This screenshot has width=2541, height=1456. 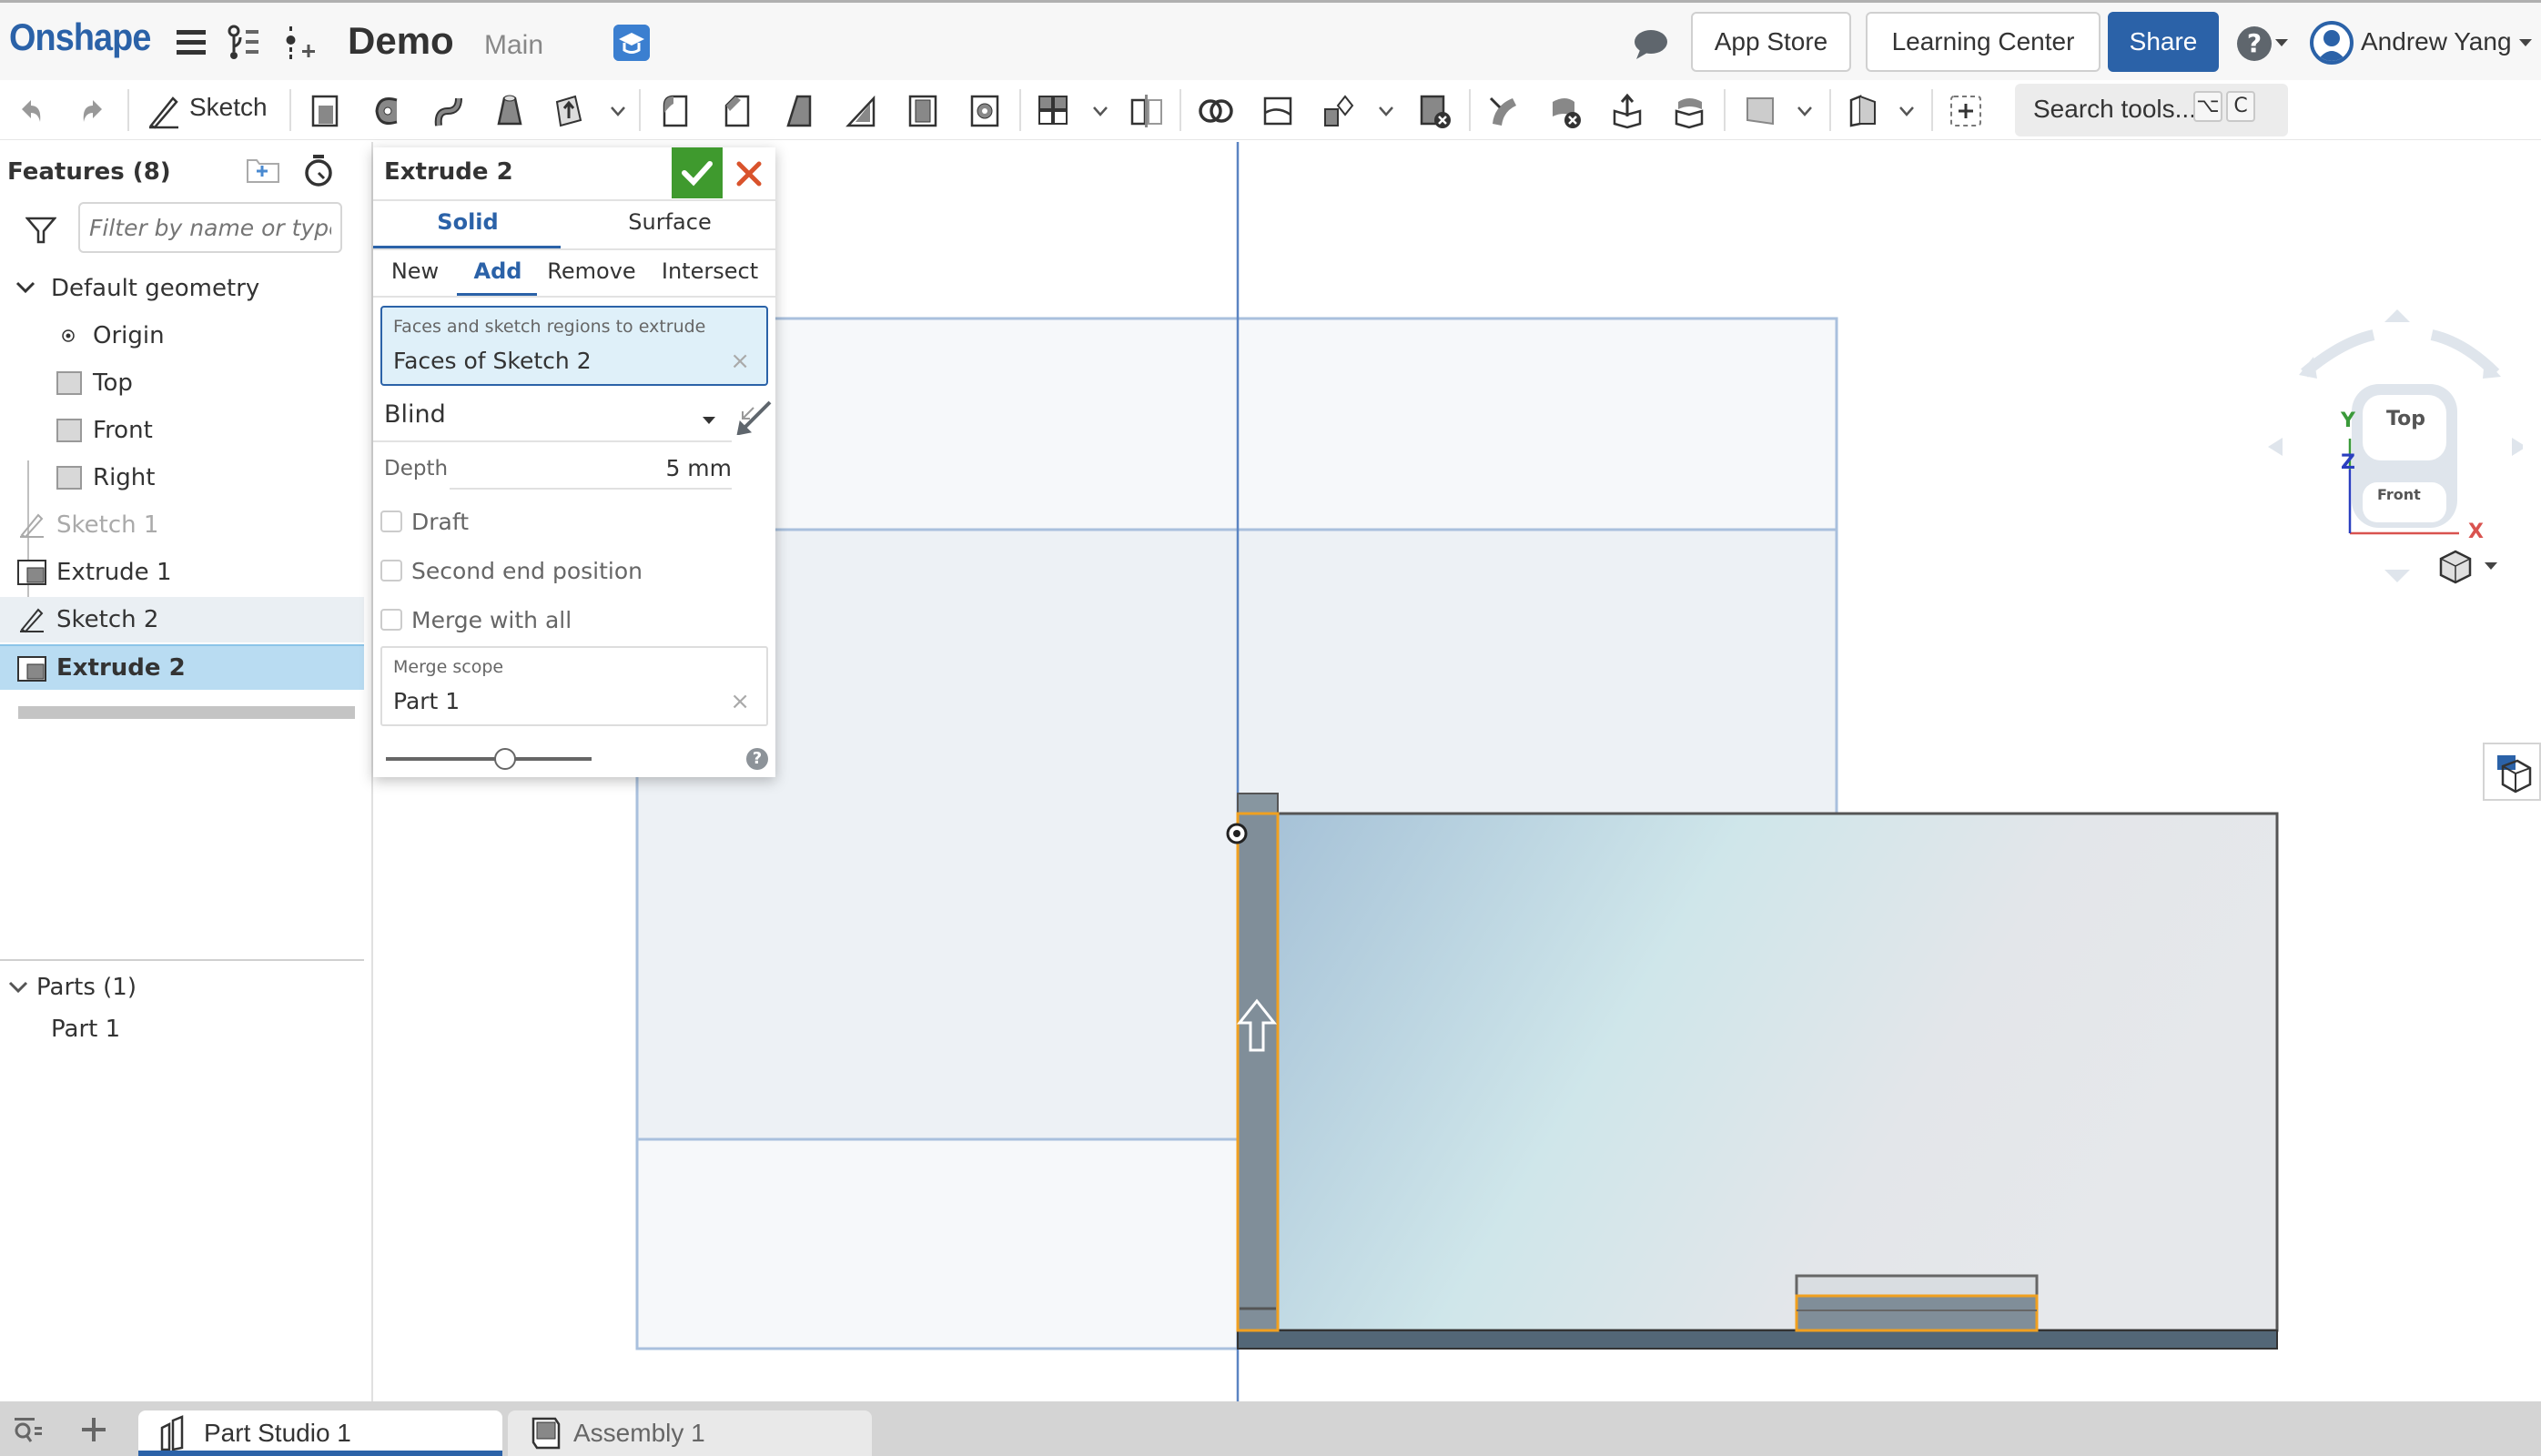 What do you see at coordinates (93, 1430) in the screenshot?
I see `add-tab-icon` at bounding box center [93, 1430].